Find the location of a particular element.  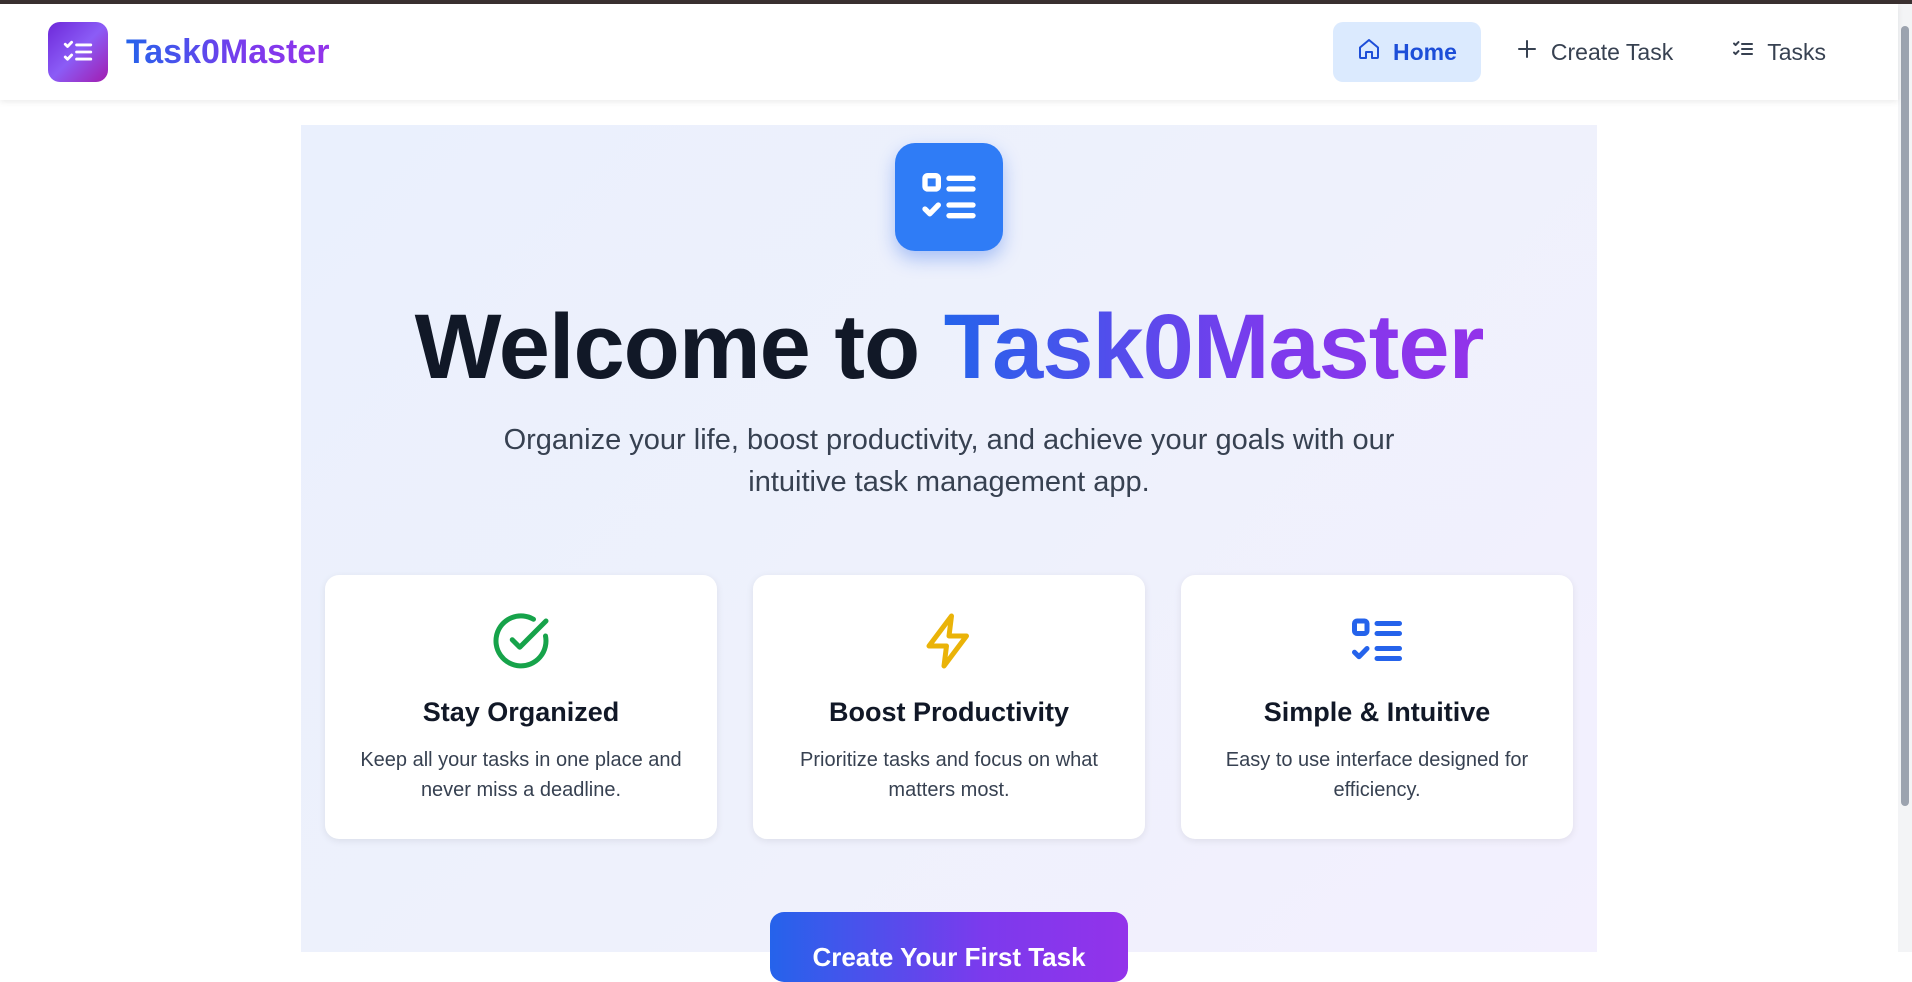

nav-tasks: Tasks is located at coordinates (1778, 52).